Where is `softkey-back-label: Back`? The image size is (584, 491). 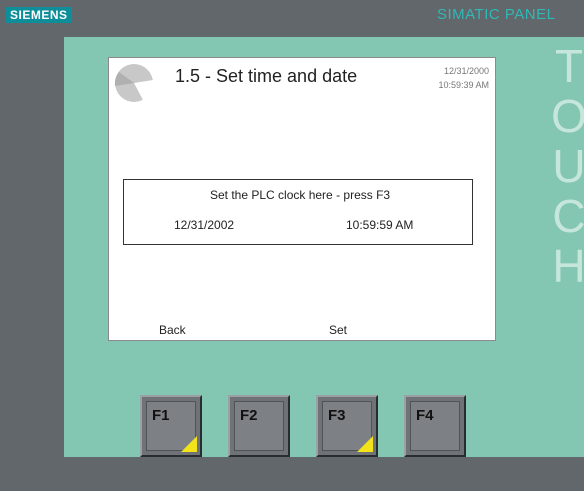
softkey-back-label: Back is located at coordinates (172, 330).